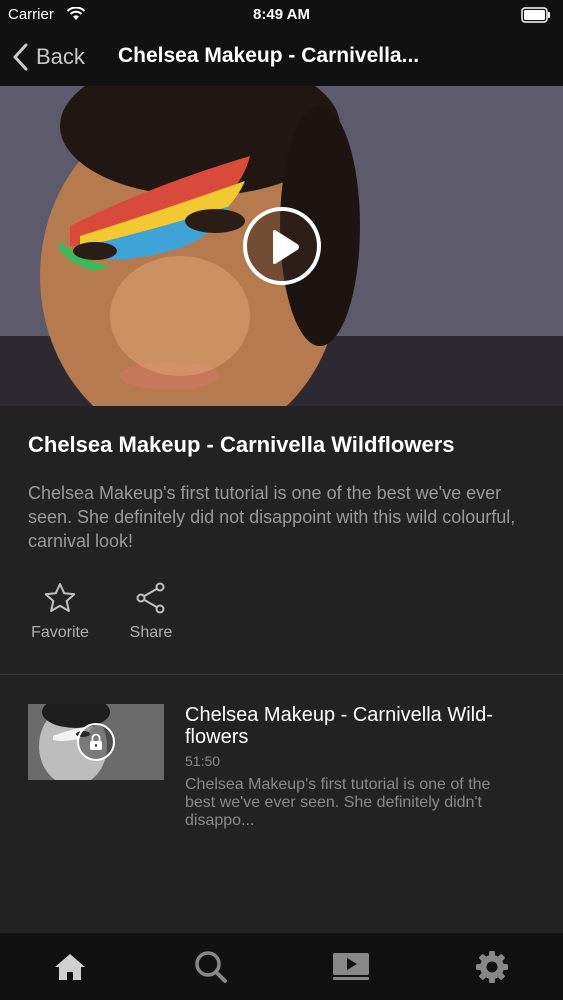 The image size is (563, 1000). I want to click on chevron-left-icon, so click(20, 57).